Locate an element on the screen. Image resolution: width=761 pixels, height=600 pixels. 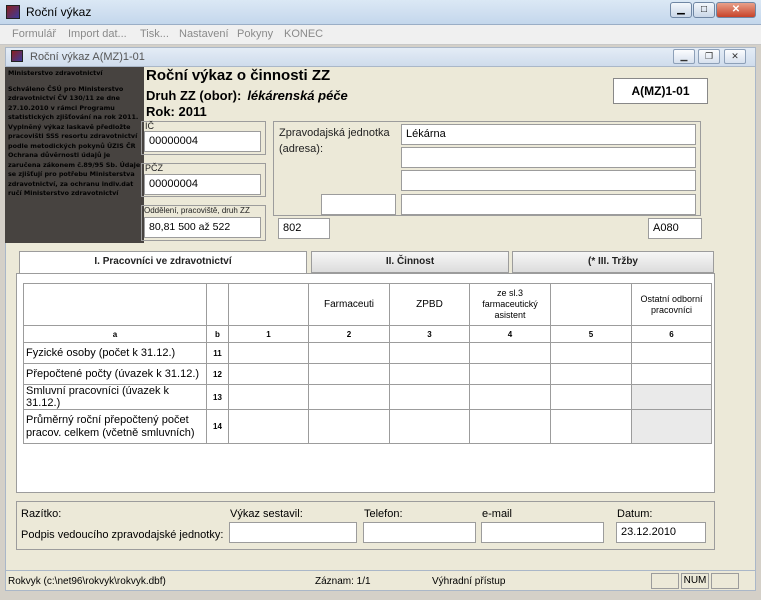
column-label: 6 is located at coordinates (671, 334).